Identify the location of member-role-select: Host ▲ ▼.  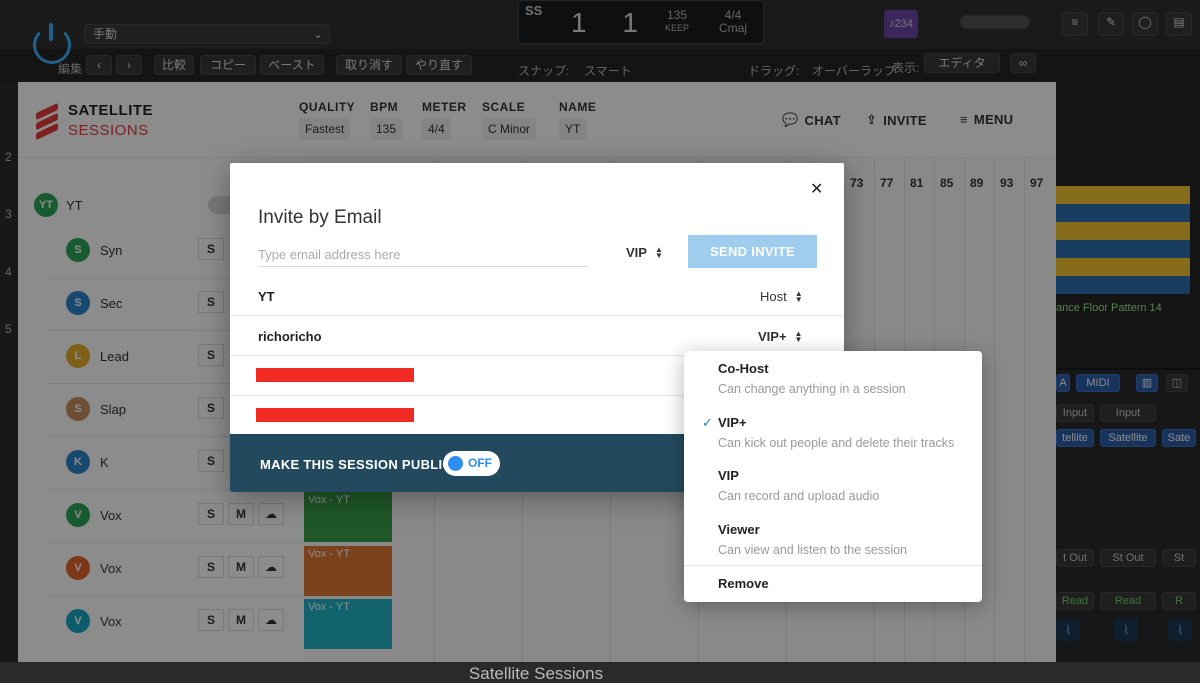
(781, 296).